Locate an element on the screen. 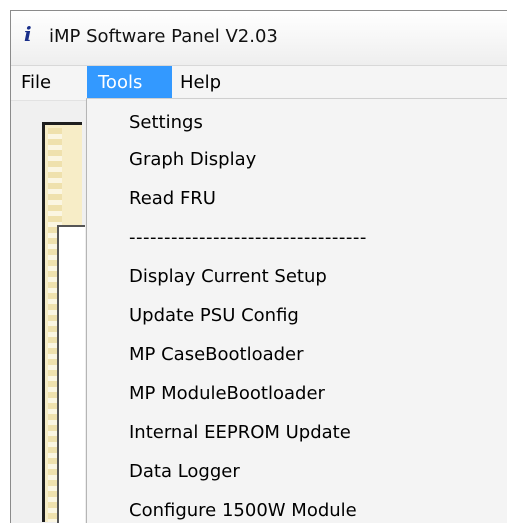 This screenshot has height=523, width=507. main-panel-background is located at coordinates (63, 322).